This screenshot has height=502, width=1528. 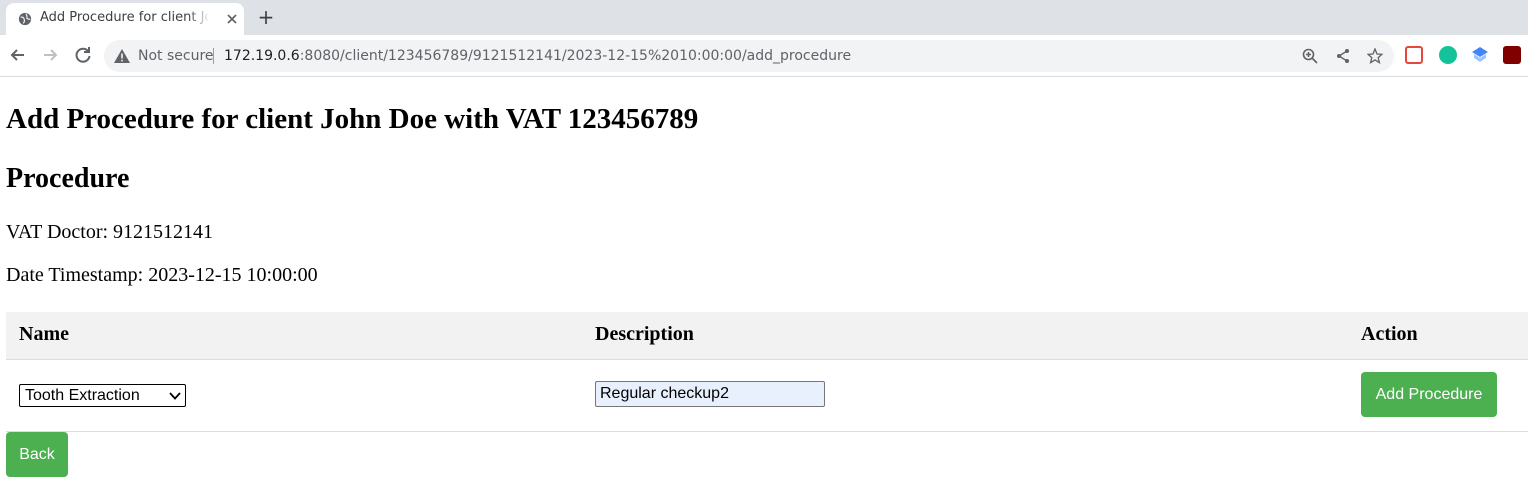 What do you see at coordinates (1414, 55) in the screenshot?
I see `extension-c-icon` at bounding box center [1414, 55].